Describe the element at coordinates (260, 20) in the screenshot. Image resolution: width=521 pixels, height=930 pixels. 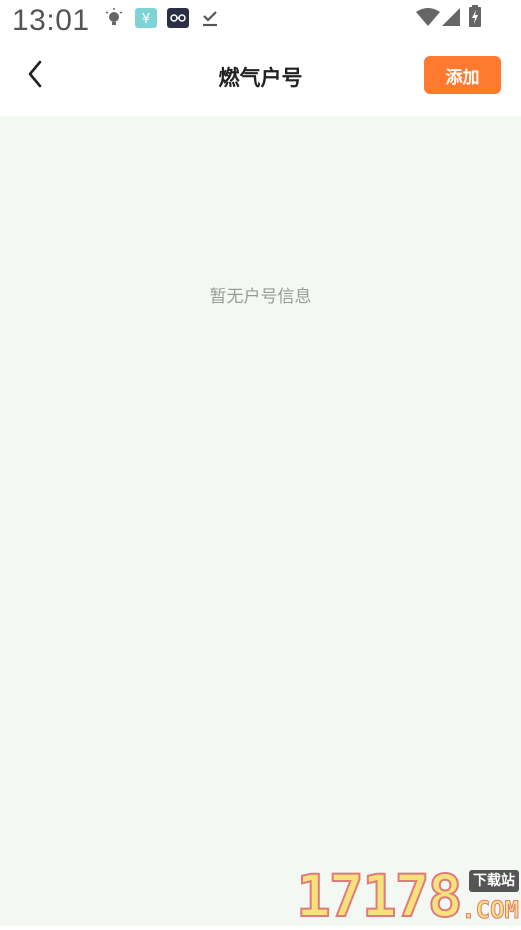
I see `status-bar: 13:01 ¥` at that location.